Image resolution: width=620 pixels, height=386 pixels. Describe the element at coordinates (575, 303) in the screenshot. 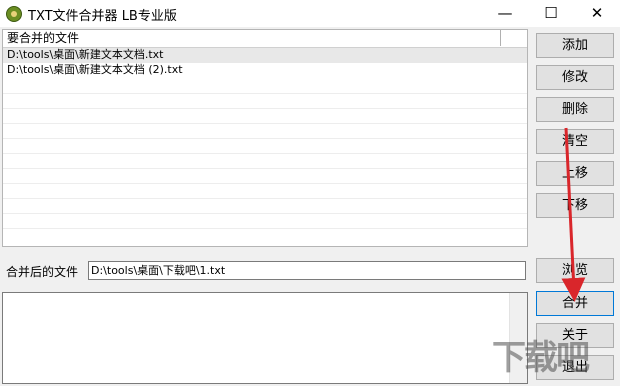

I see `merge-button: 合并` at that location.